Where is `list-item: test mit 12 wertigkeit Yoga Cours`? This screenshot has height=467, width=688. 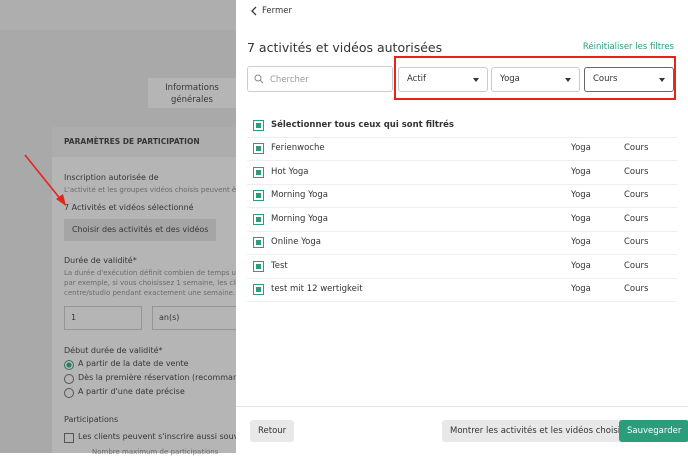 list-item: test mit 12 wertigkeit Yoga Cours is located at coordinates (462, 290).